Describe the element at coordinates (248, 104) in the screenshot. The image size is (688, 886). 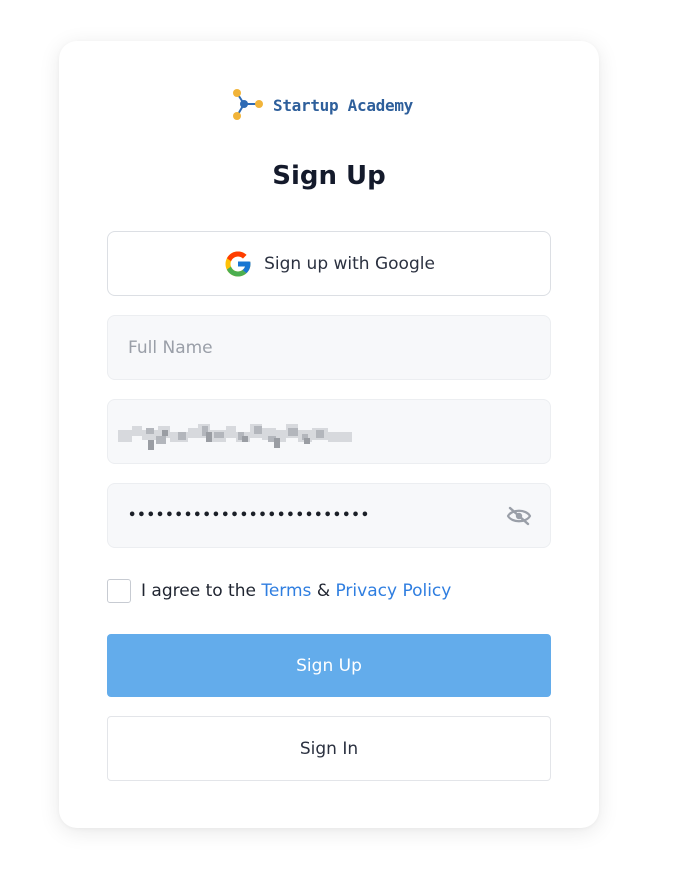
I see `startup-academy-logo-icon` at that location.